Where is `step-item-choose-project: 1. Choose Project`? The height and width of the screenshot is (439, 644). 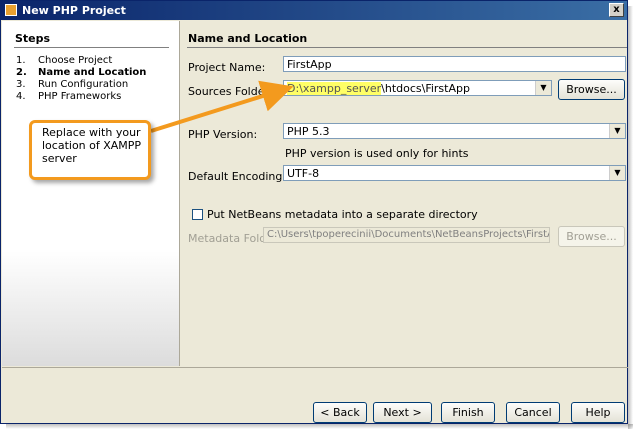
step-item-choose-project: 1. Choose Project is located at coordinates (64, 60).